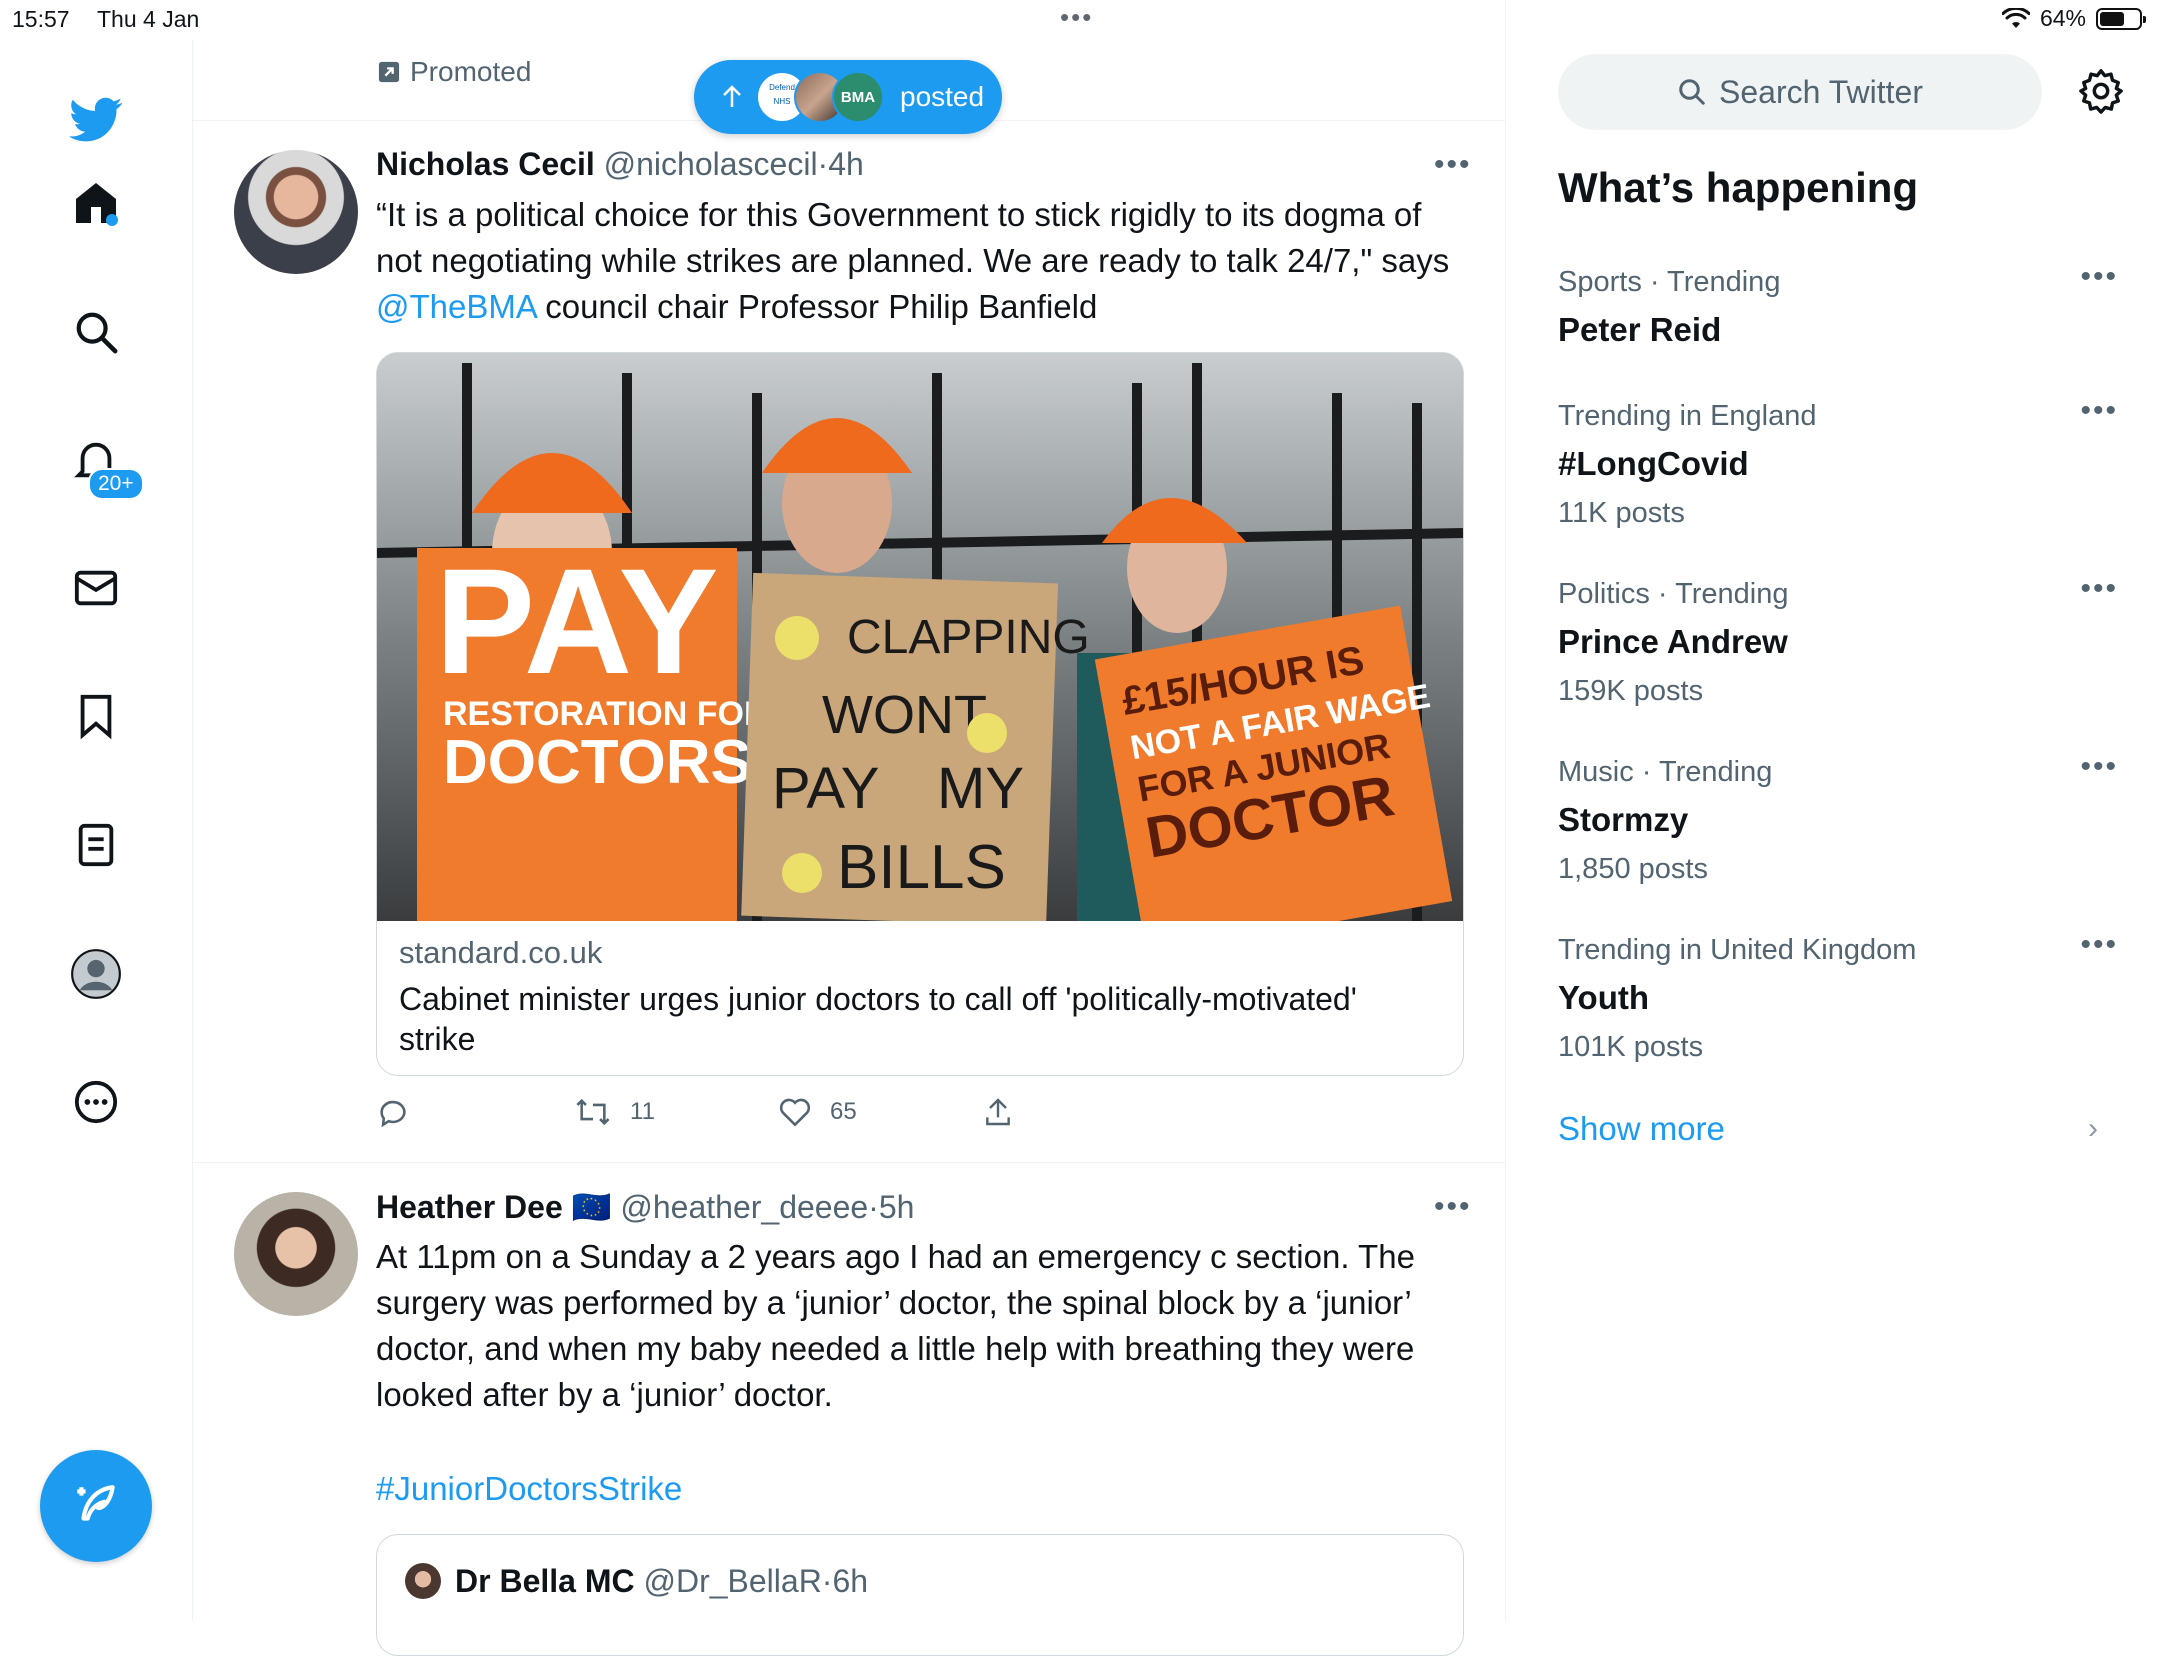 This screenshot has height=1656, width=2160. I want to click on svg-text: MY, so click(980, 788).